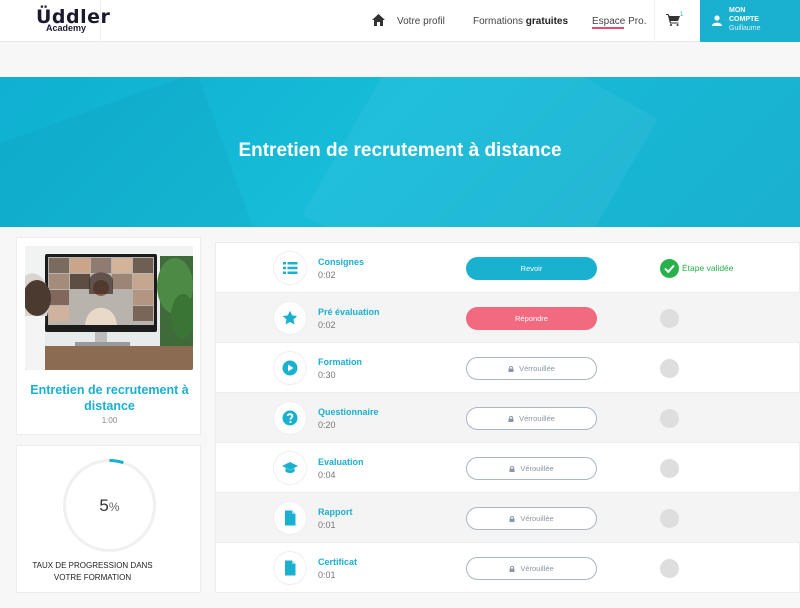  Describe the element at coordinates (682, 15) in the screenshot. I see `cart-count-badge: 1` at that location.